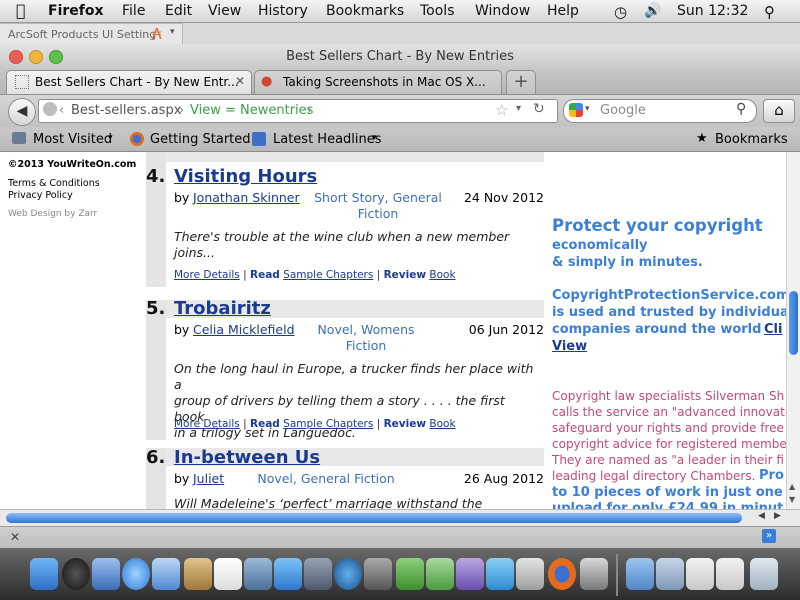 Image resolution: width=800 pixels, height=600 pixels. I want to click on arcsoft-label: ArcSoft Products UI Setting, so click(82, 34).